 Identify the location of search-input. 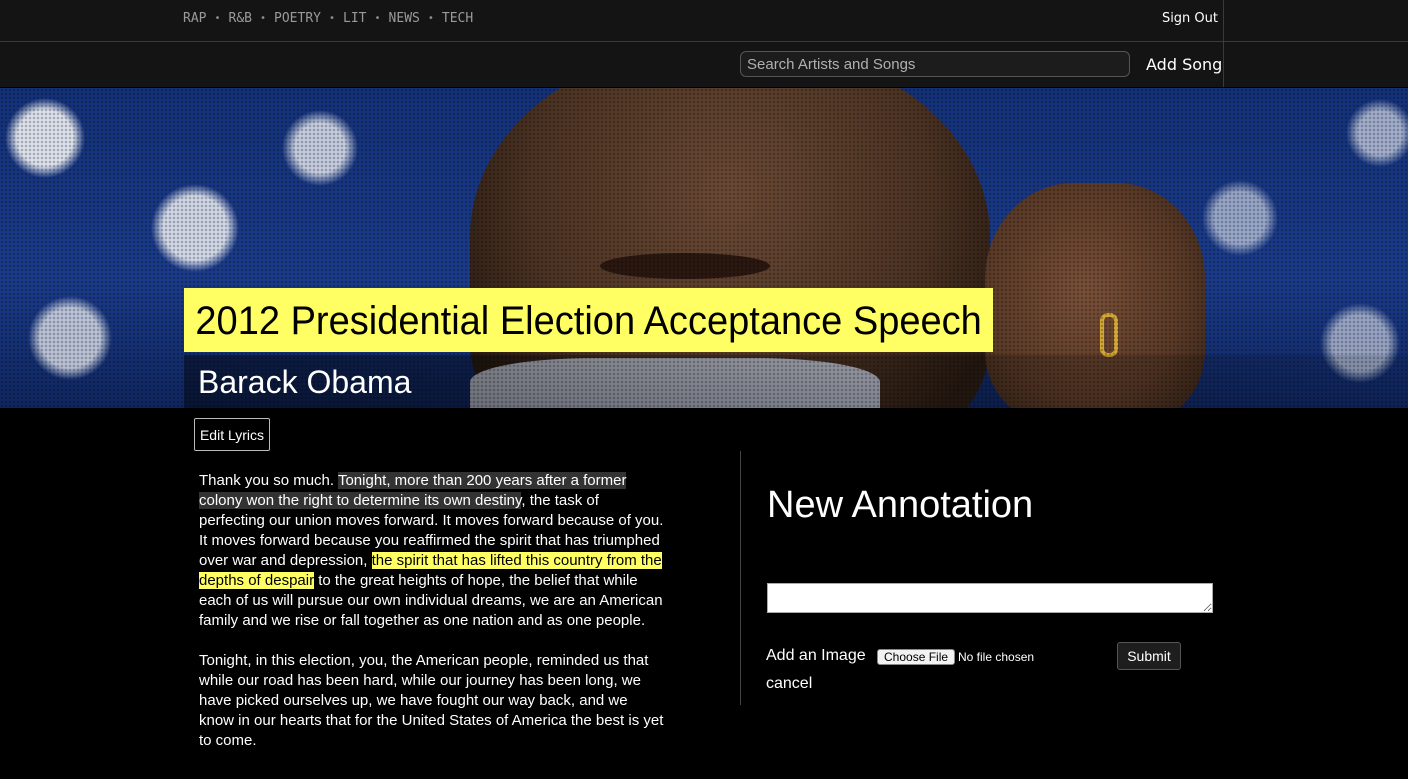
(935, 64).